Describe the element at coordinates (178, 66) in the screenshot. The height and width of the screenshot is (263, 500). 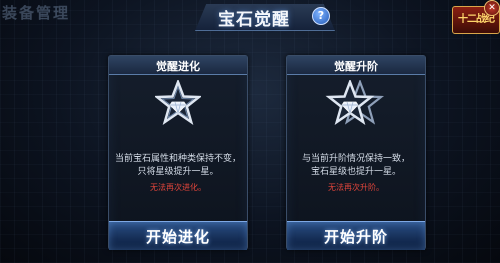
I see `card-title: 觉醒进化` at that location.